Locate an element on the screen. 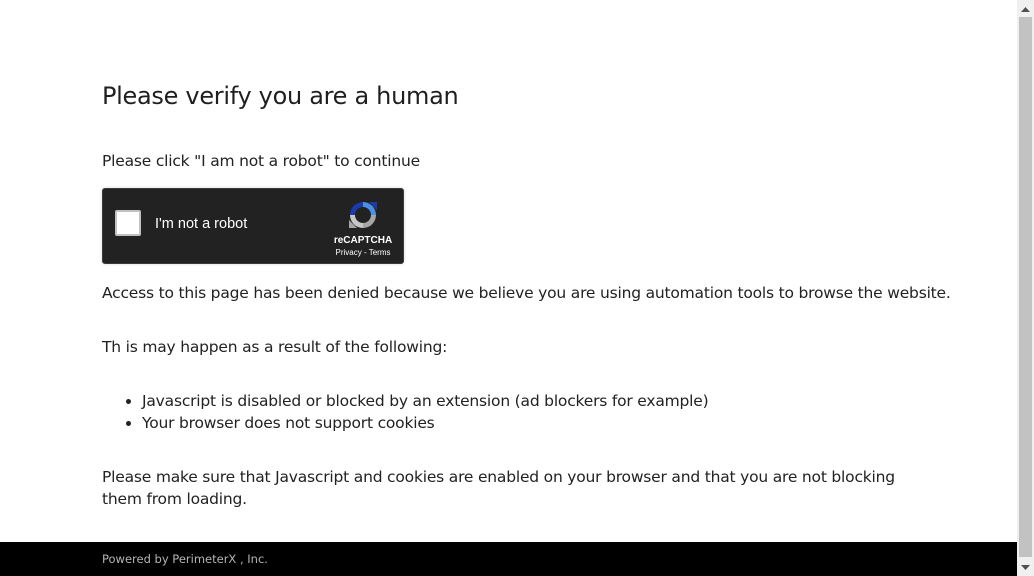 This screenshot has width=1034, height=576. privacy-link: Privacy is located at coordinates (349, 252).